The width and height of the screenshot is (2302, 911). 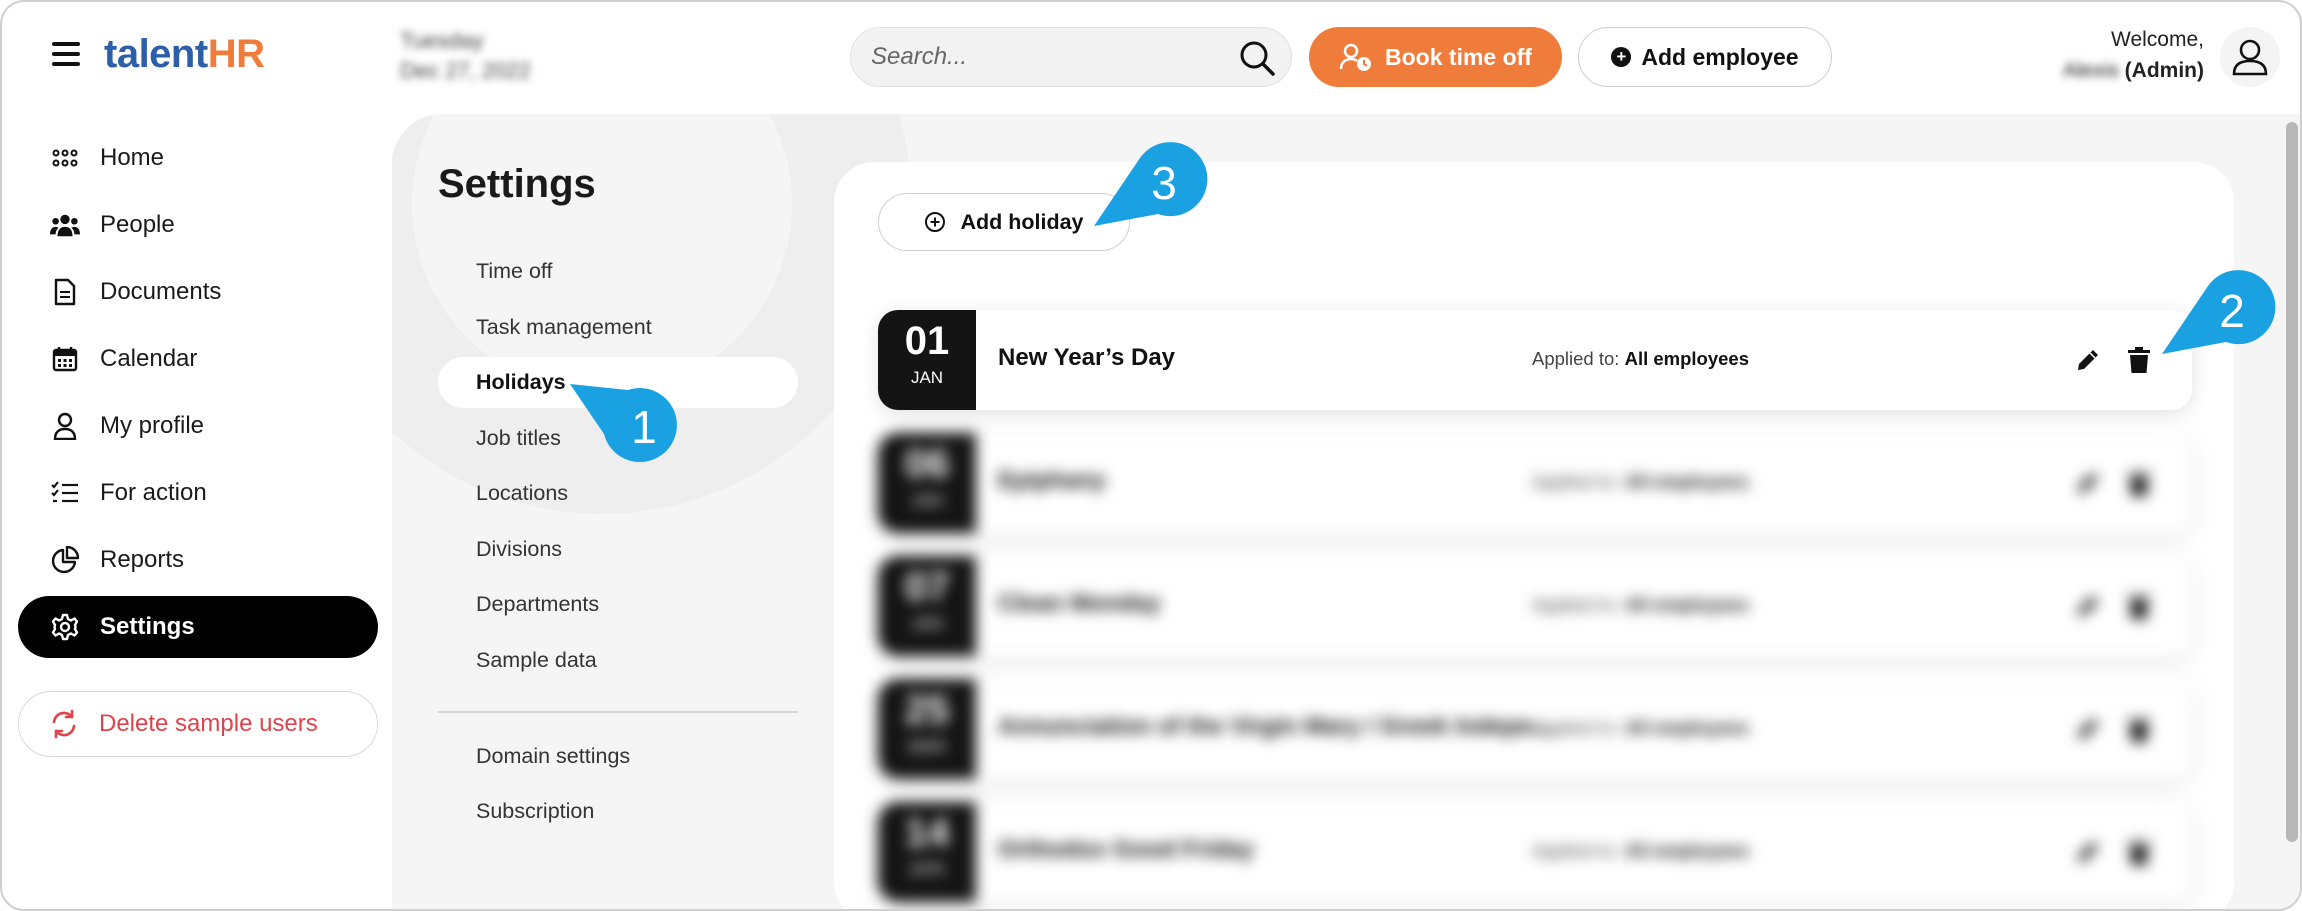 I want to click on search-box, so click(x=1071, y=57).